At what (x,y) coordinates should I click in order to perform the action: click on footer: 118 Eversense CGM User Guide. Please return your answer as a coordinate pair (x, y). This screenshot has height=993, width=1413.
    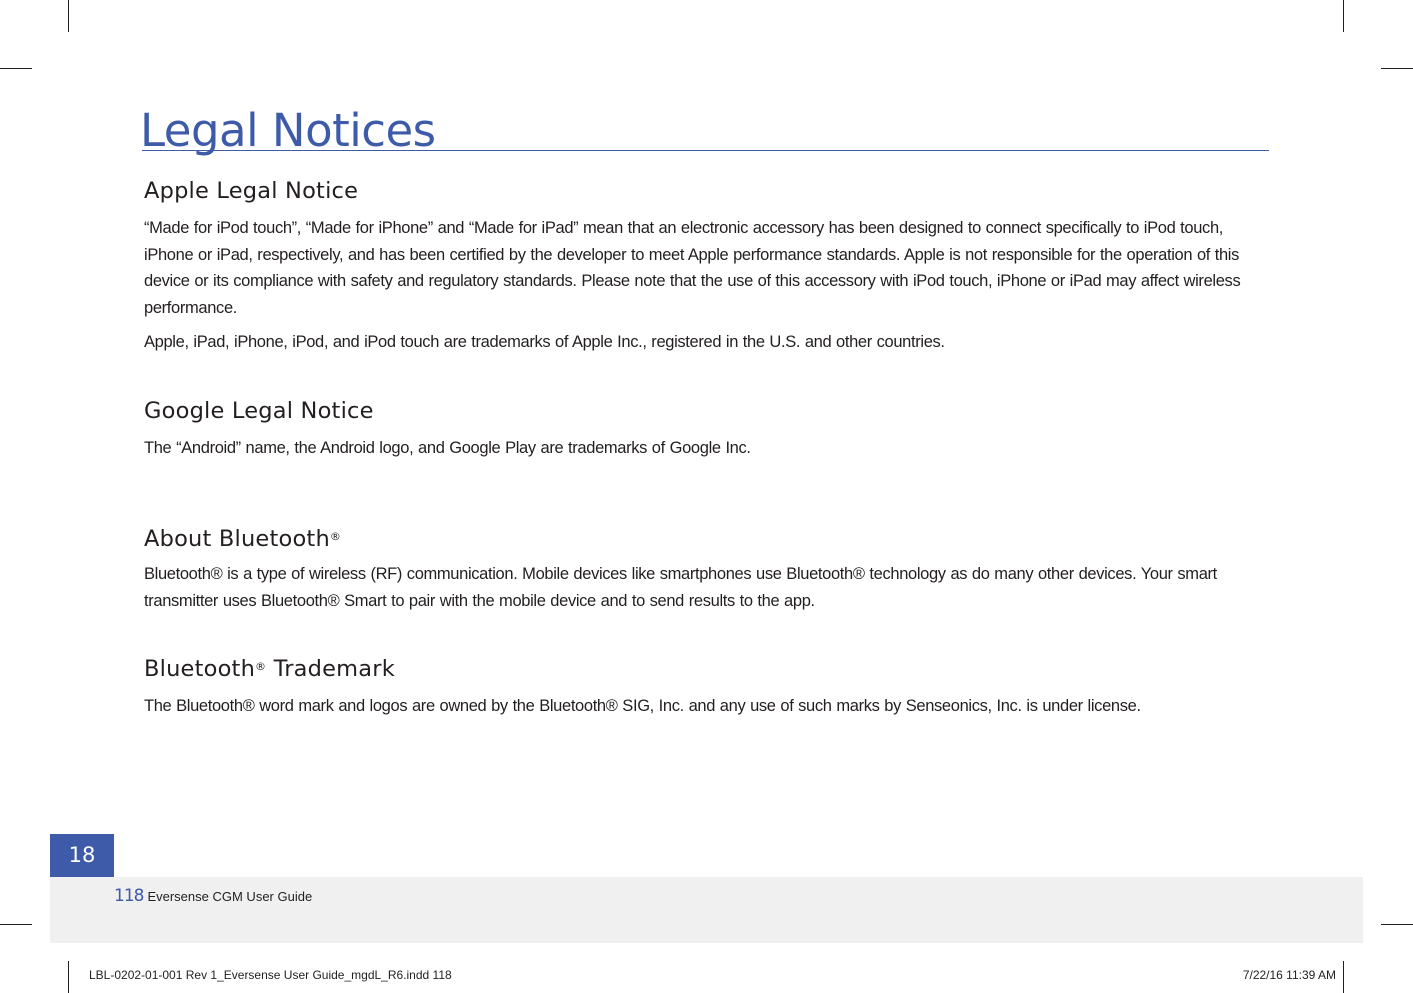
    Looking at the image, I should click on (213, 896).